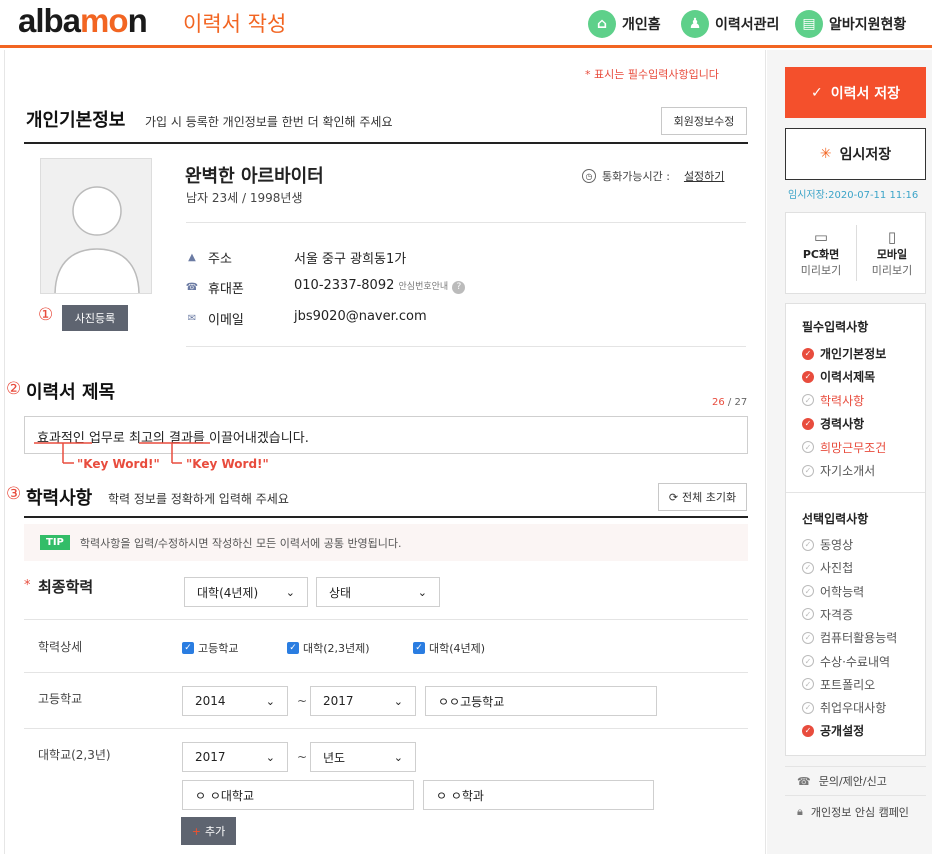  Describe the element at coordinates (60, 699) in the screenshot. I see `highschool-label: 고등학교` at that location.